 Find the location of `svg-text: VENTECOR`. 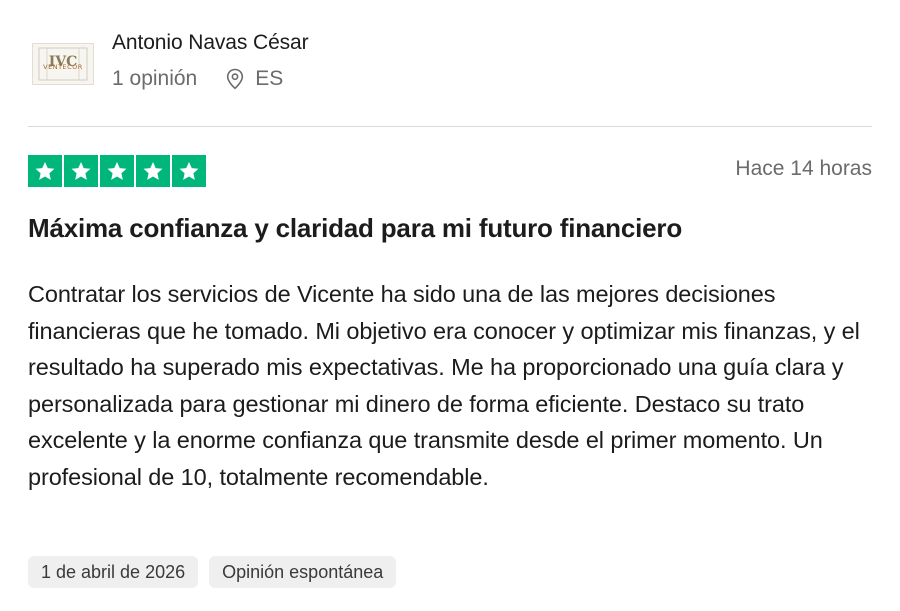

svg-text: VENTECOR is located at coordinates (63, 67).